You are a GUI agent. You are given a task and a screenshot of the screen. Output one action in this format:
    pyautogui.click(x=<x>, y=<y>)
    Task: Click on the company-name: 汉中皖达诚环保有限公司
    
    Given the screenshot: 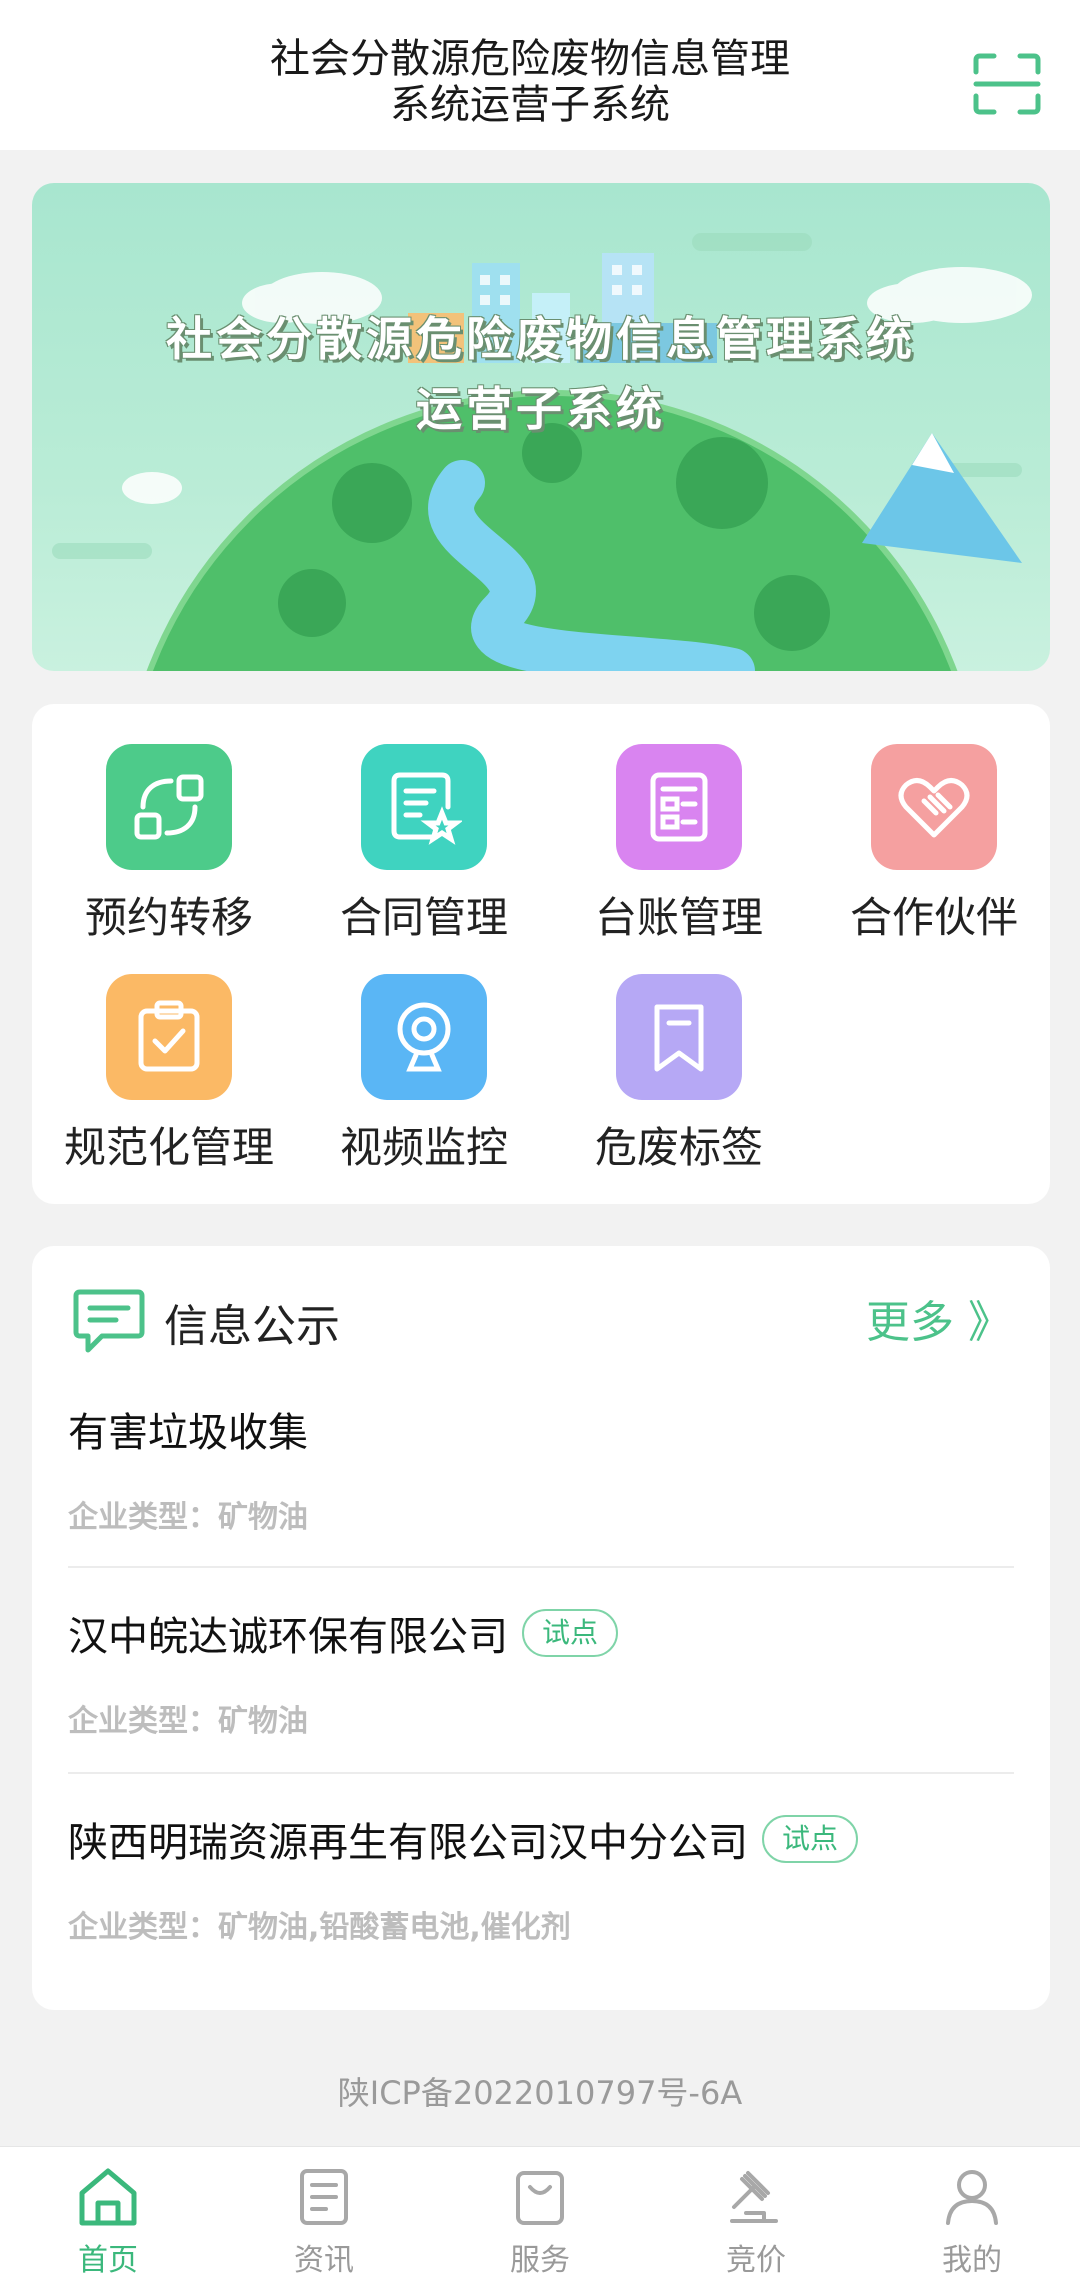 What is the action you would take?
    pyautogui.click(x=288, y=1637)
    